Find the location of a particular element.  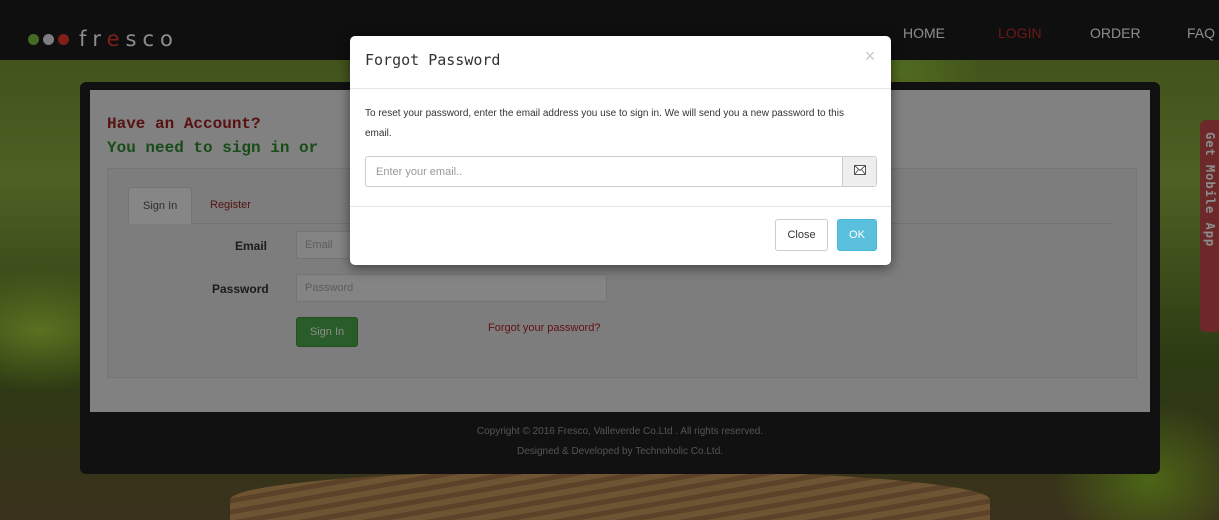

close-icon: × is located at coordinates (870, 56).